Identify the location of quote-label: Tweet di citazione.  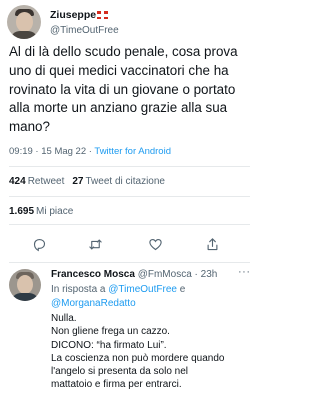
(125, 181).